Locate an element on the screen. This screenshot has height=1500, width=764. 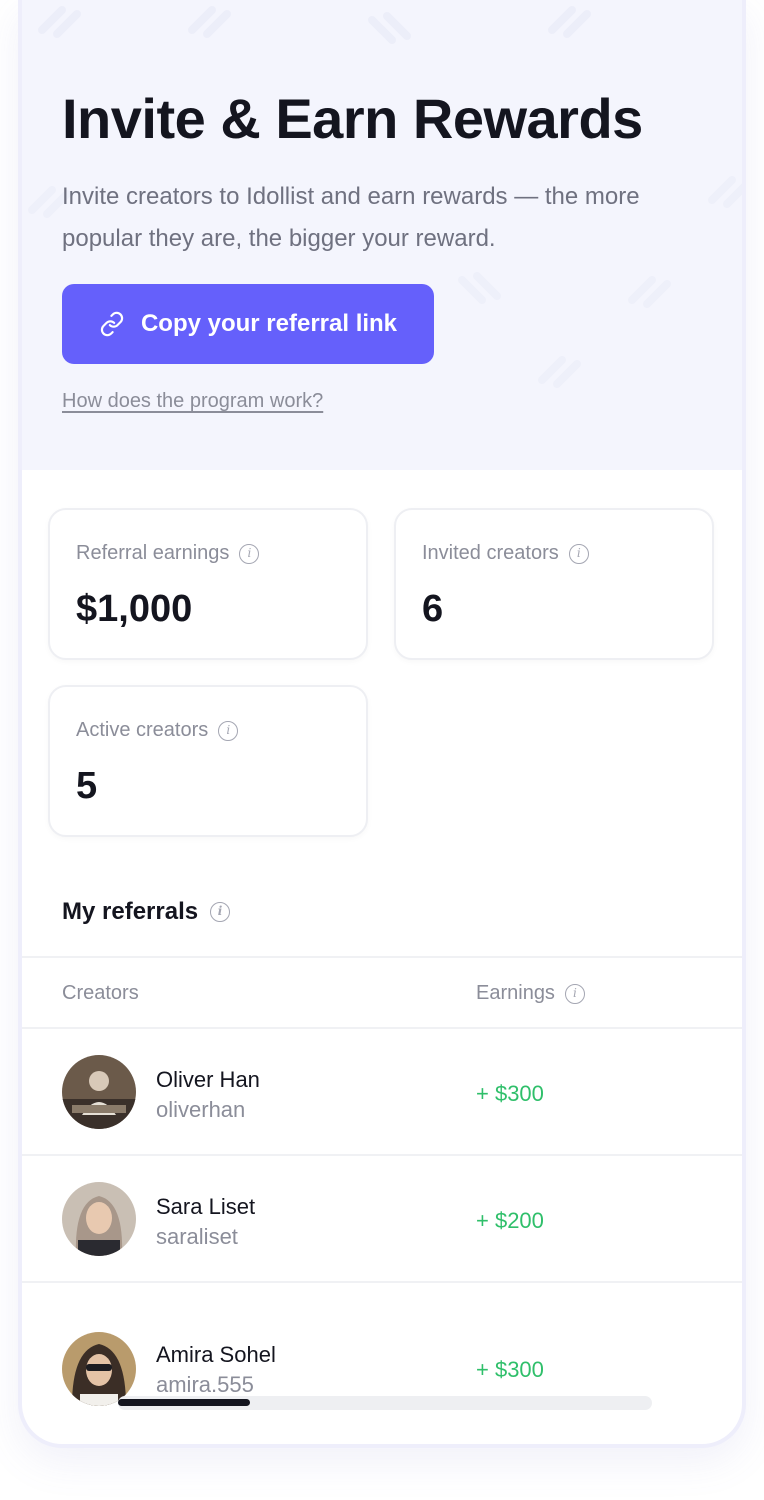
referral-handle: saraliset is located at coordinates (197, 1236).